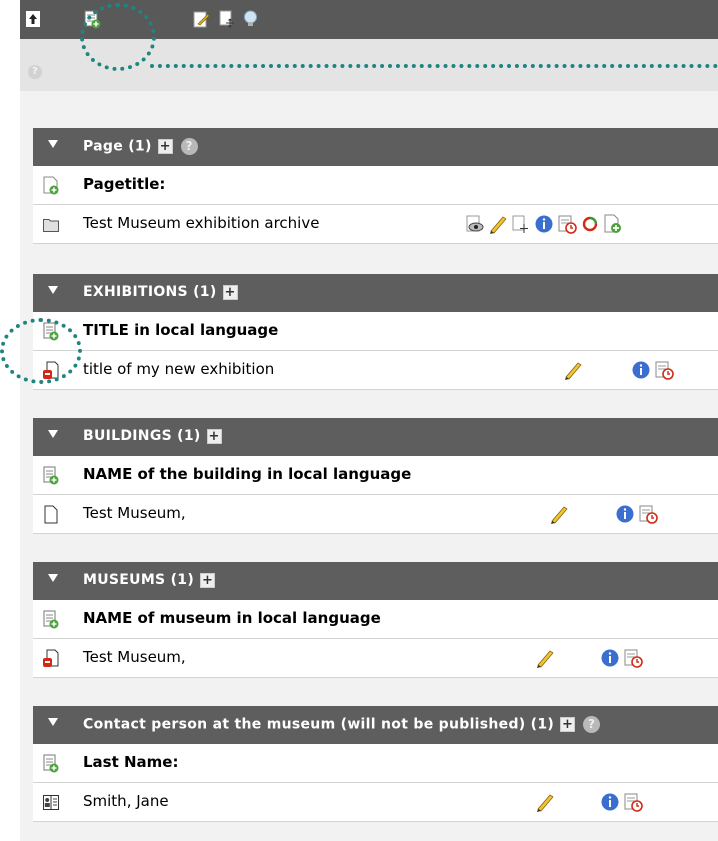 Image resolution: width=718 pixels, height=841 pixels. Describe the element at coordinates (51, 514) in the screenshot. I see `blank-page-icon` at that location.